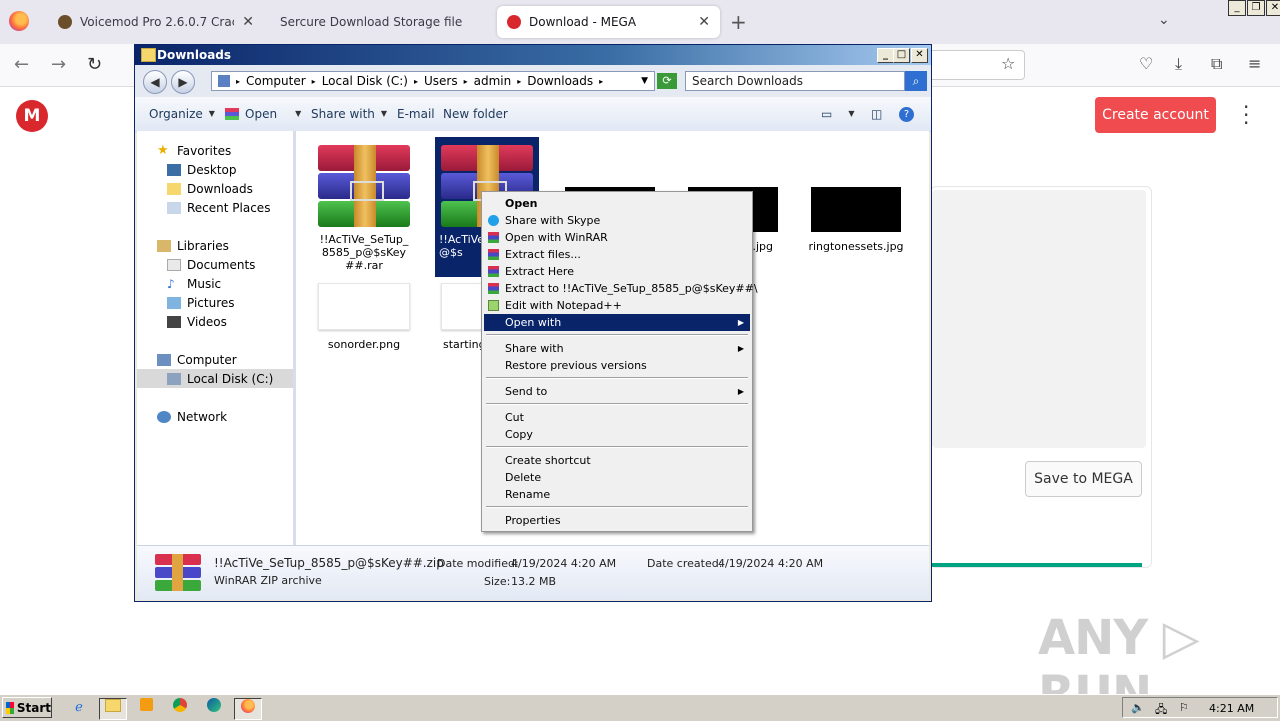 Image resolution: width=1280 pixels, height=722 pixels. I want to click on share-with-button: Share with ▼, so click(349, 114).